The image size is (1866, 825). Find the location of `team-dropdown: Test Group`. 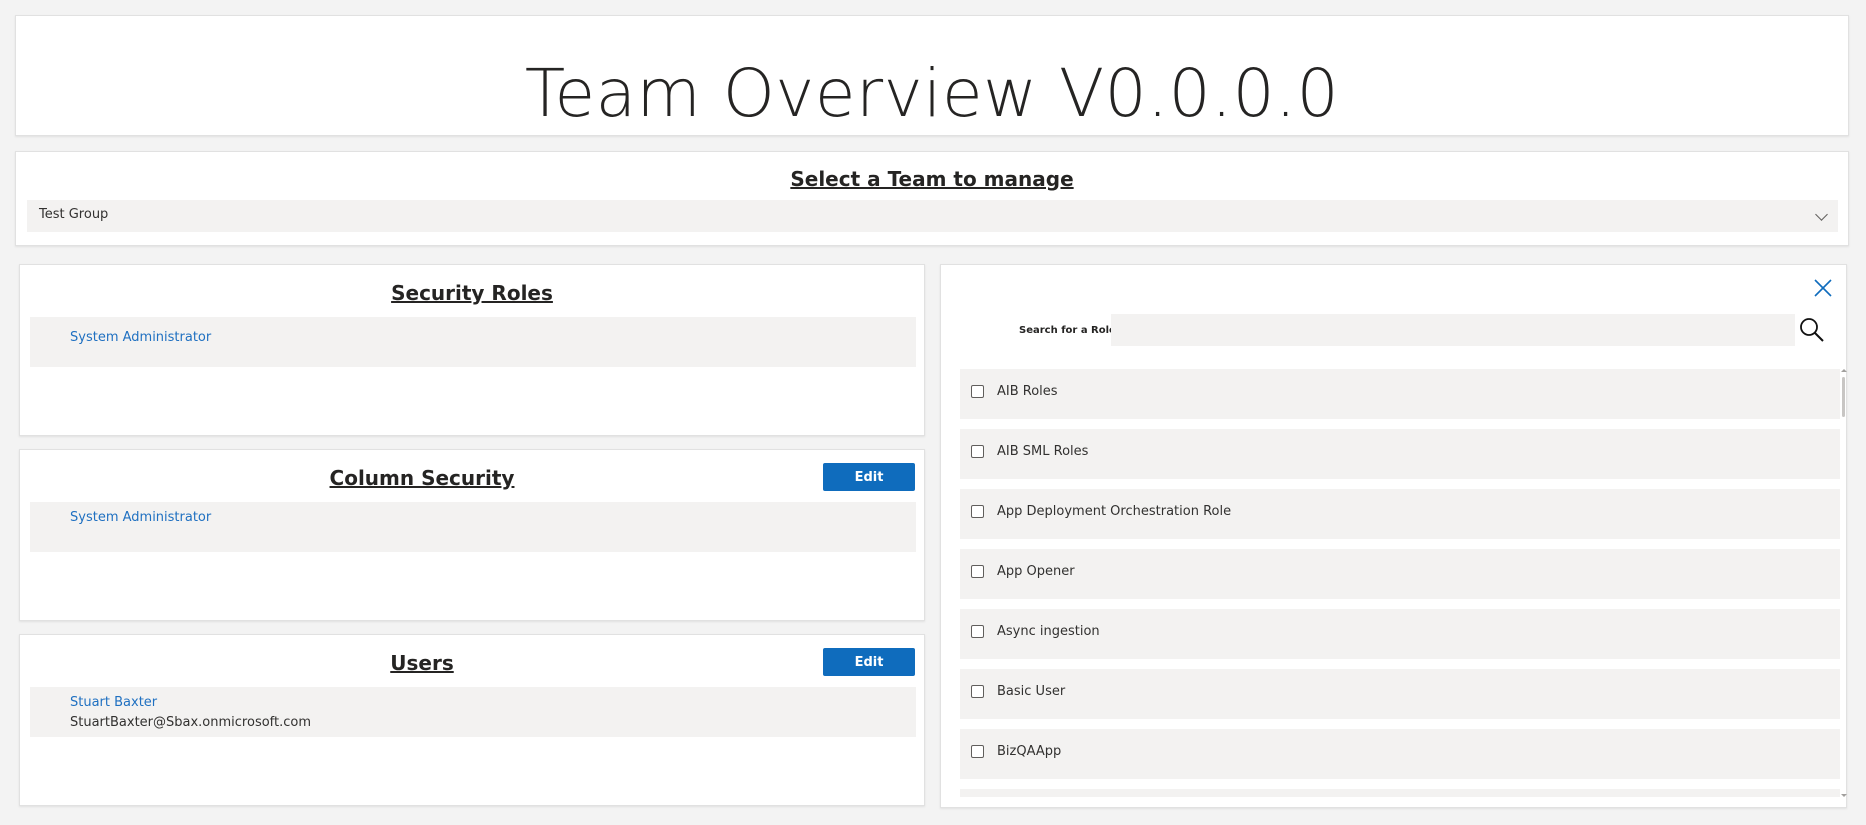

team-dropdown: Test Group is located at coordinates (932, 216).